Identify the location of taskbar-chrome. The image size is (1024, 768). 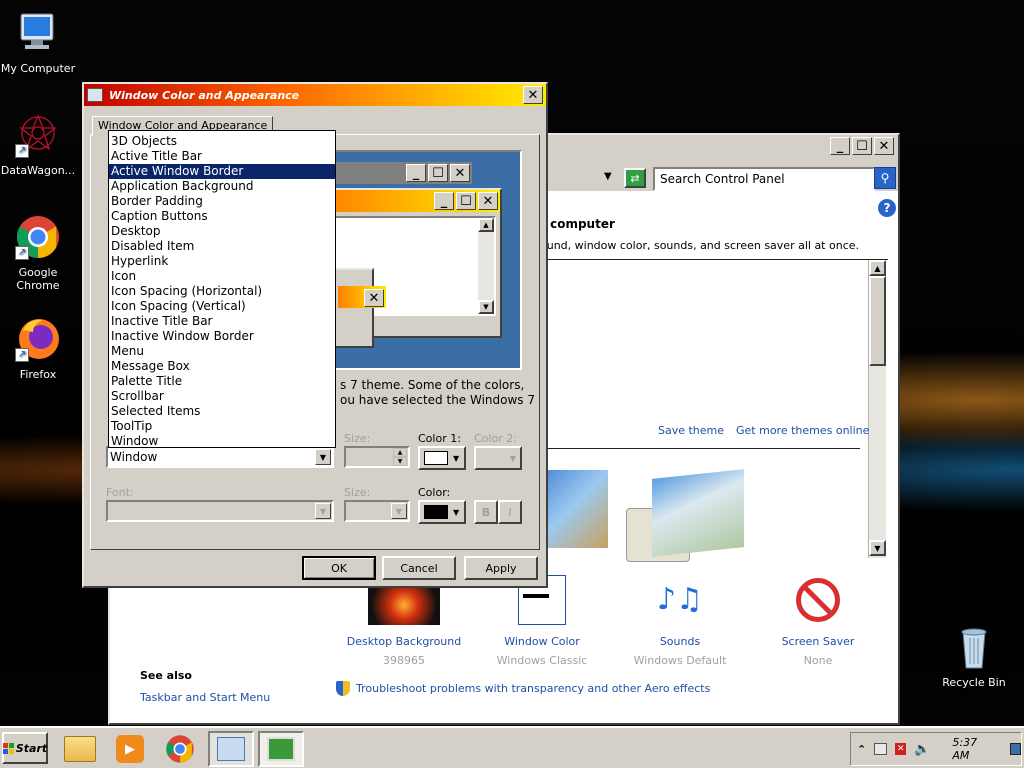
(180, 749).